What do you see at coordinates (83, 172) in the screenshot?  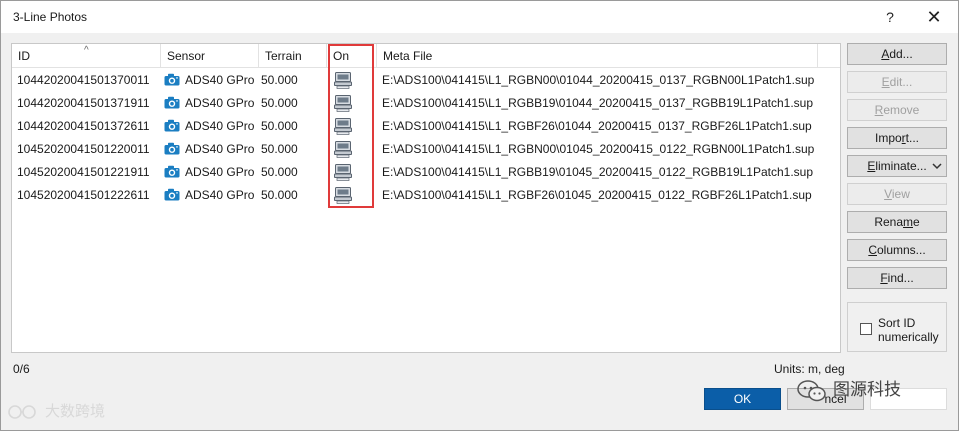 I see `row-id: 10452020041501221911` at bounding box center [83, 172].